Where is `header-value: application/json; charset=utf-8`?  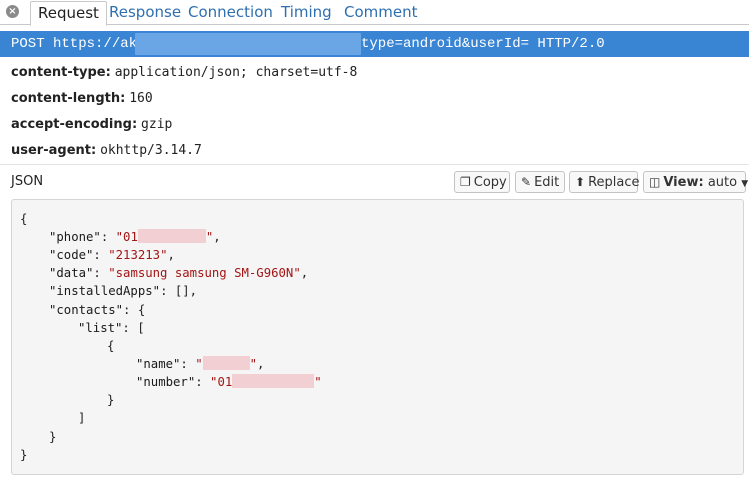
header-value: application/json; charset=utf-8 is located at coordinates (236, 72).